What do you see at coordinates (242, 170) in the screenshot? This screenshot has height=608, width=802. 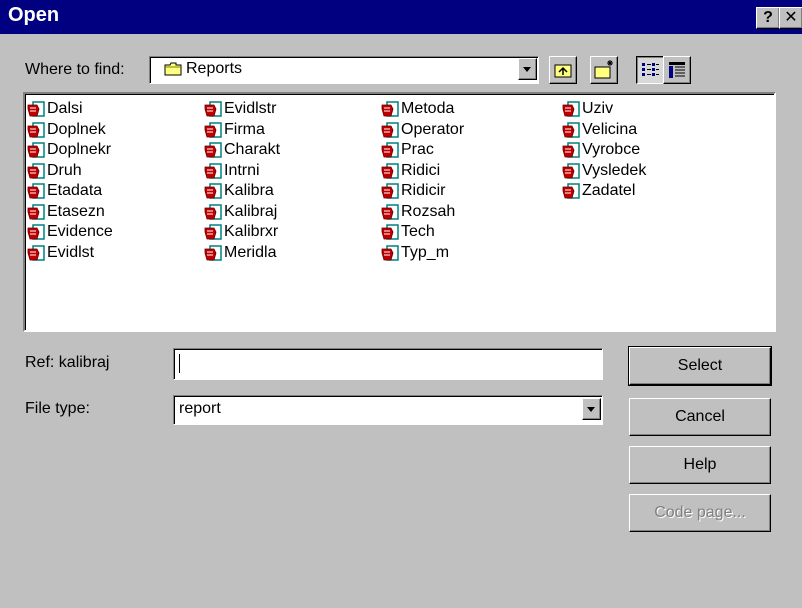 I see `file-name: Intrni` at bounding box center [242, 170].